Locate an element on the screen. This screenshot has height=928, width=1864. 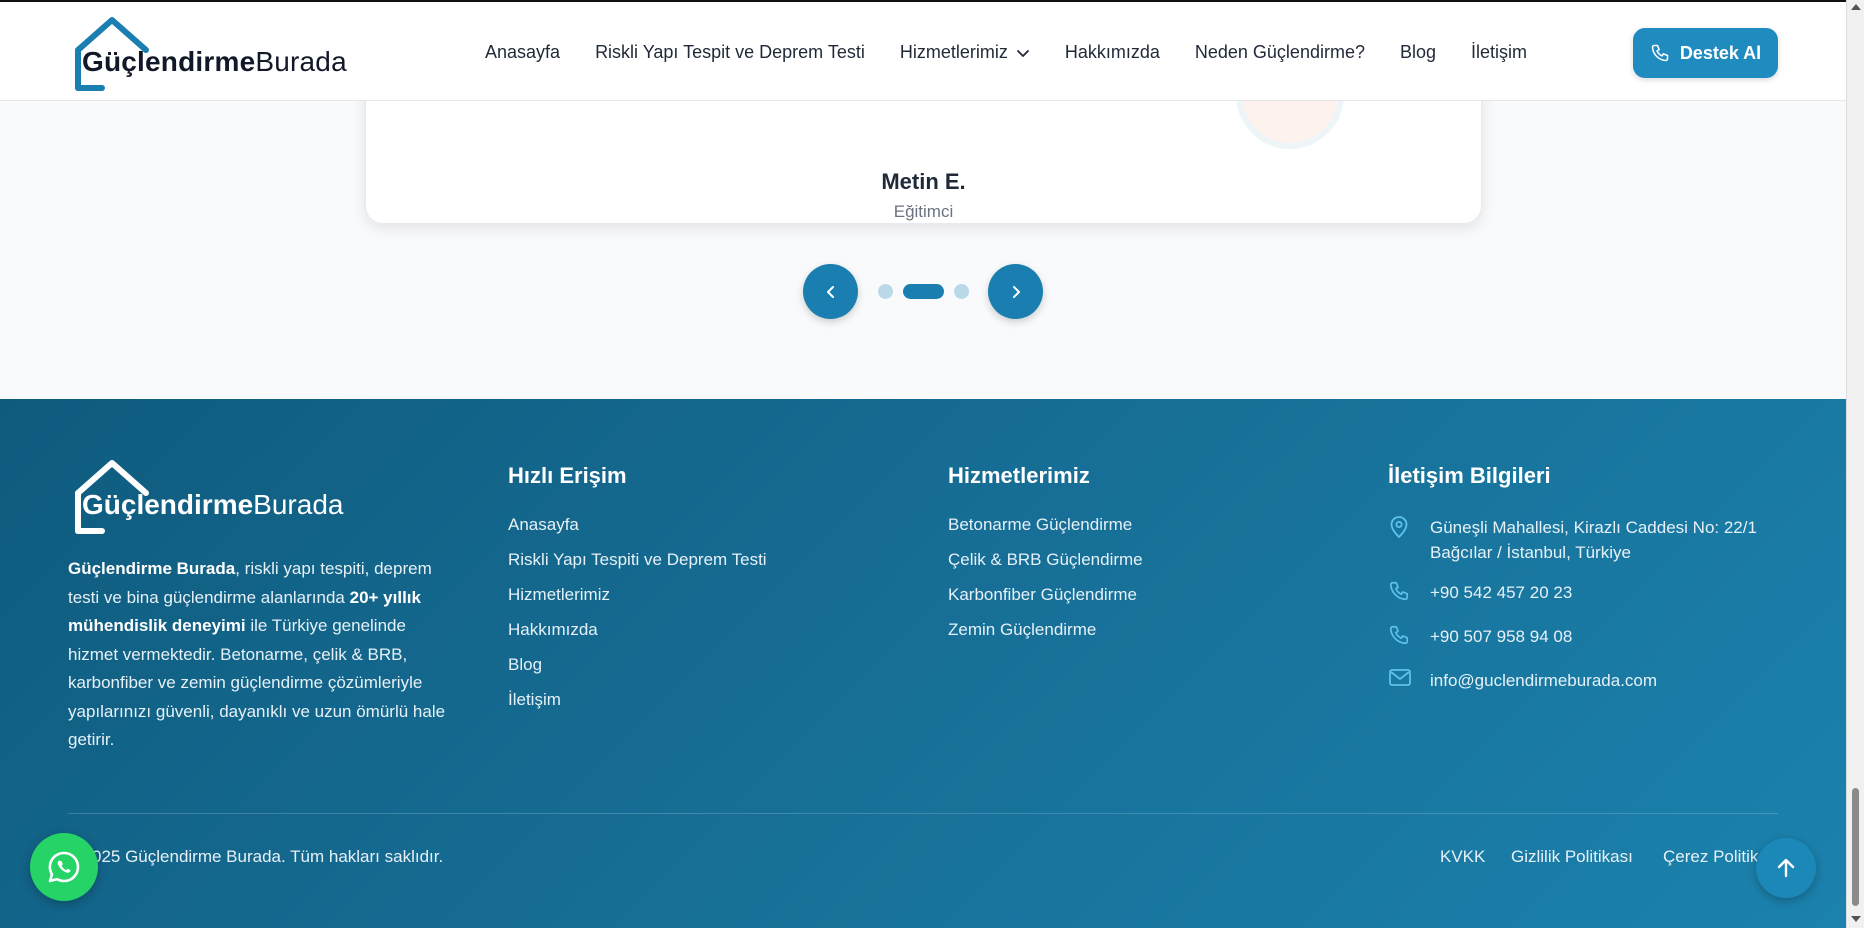
footer-link-blog: Blog is located at coordinates (637, 672).